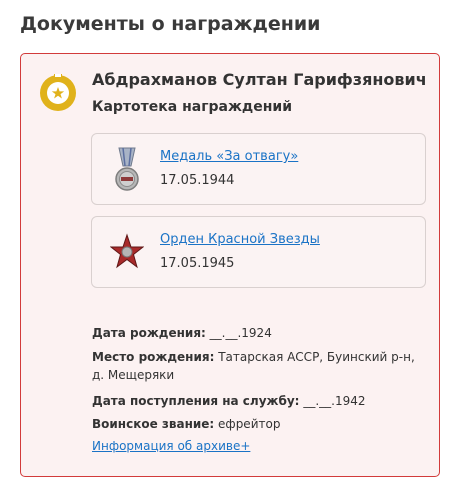  What do you see at coordinates (259, 79) in the screenshot?
I see `person-name: Абдрахманов Султан Гарифзянович` at bounding box center [259, 79].